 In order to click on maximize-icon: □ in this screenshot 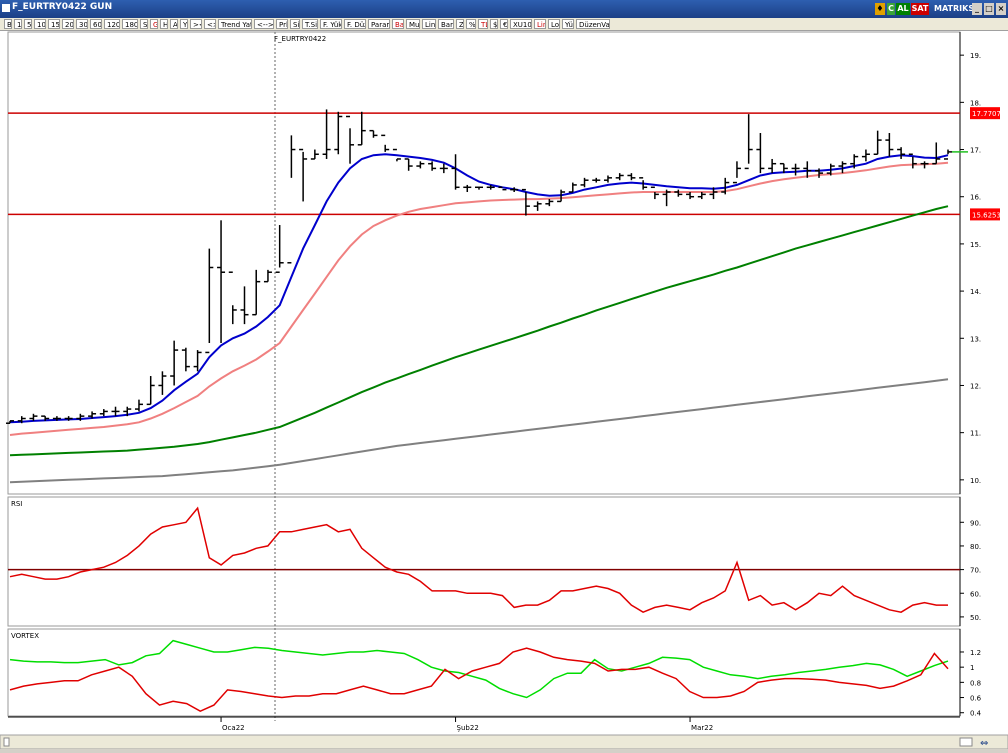, I will do `click(989, 9)`.